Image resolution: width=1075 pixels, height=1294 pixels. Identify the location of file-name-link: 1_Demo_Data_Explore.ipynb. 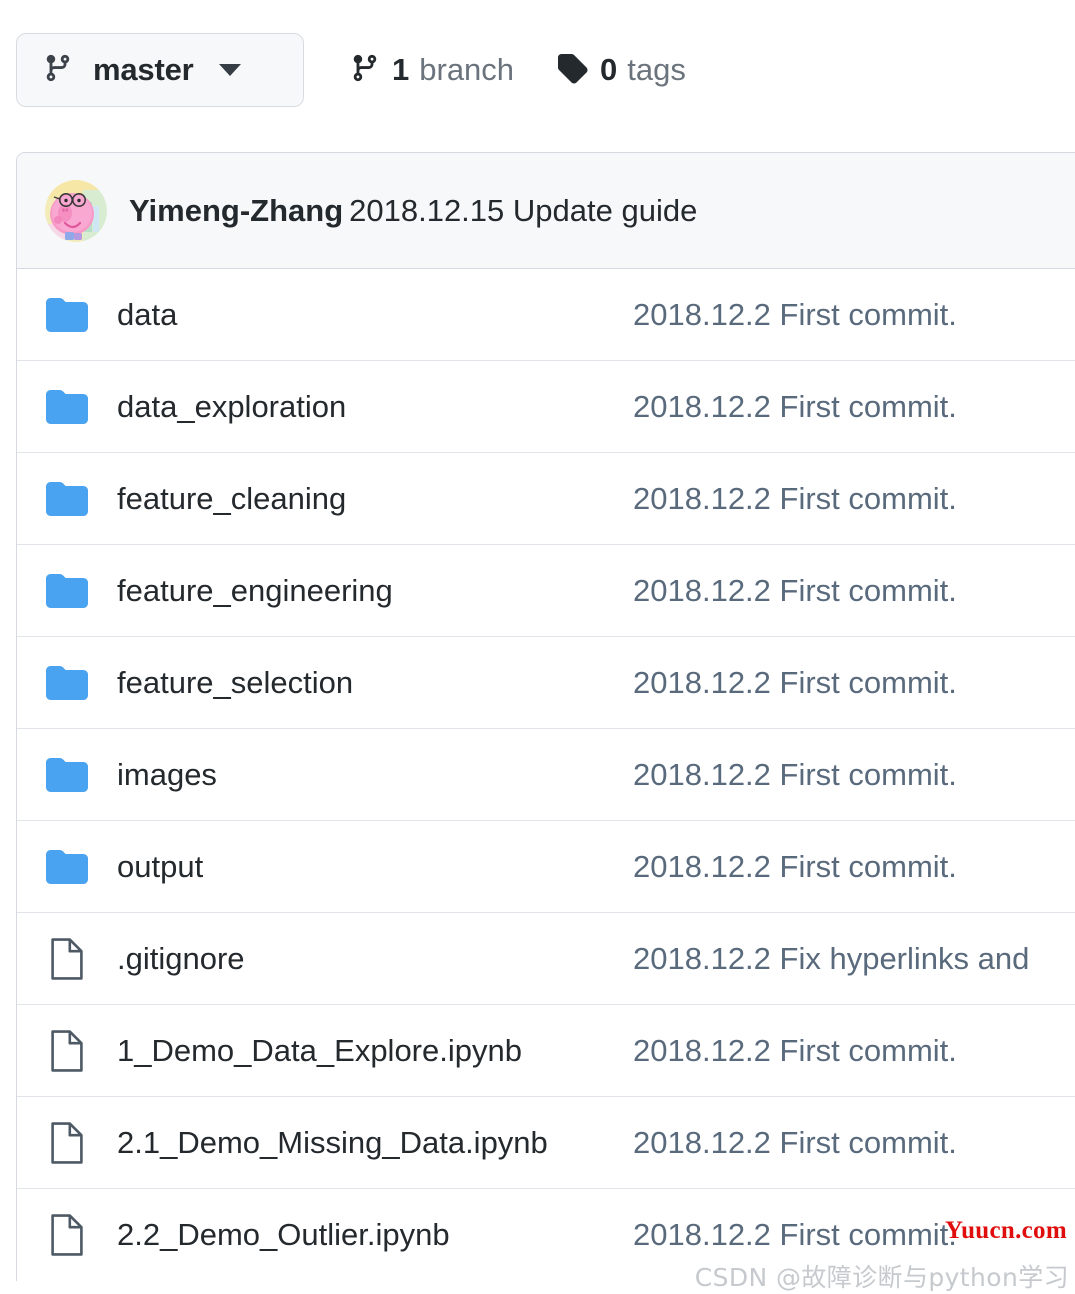
(375, 1051).